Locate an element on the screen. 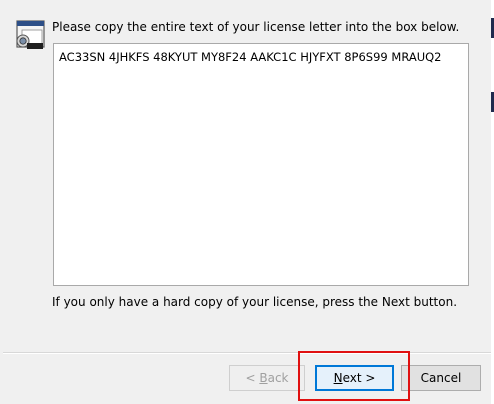  back-button: < Back is located at coordinates (267, 378).